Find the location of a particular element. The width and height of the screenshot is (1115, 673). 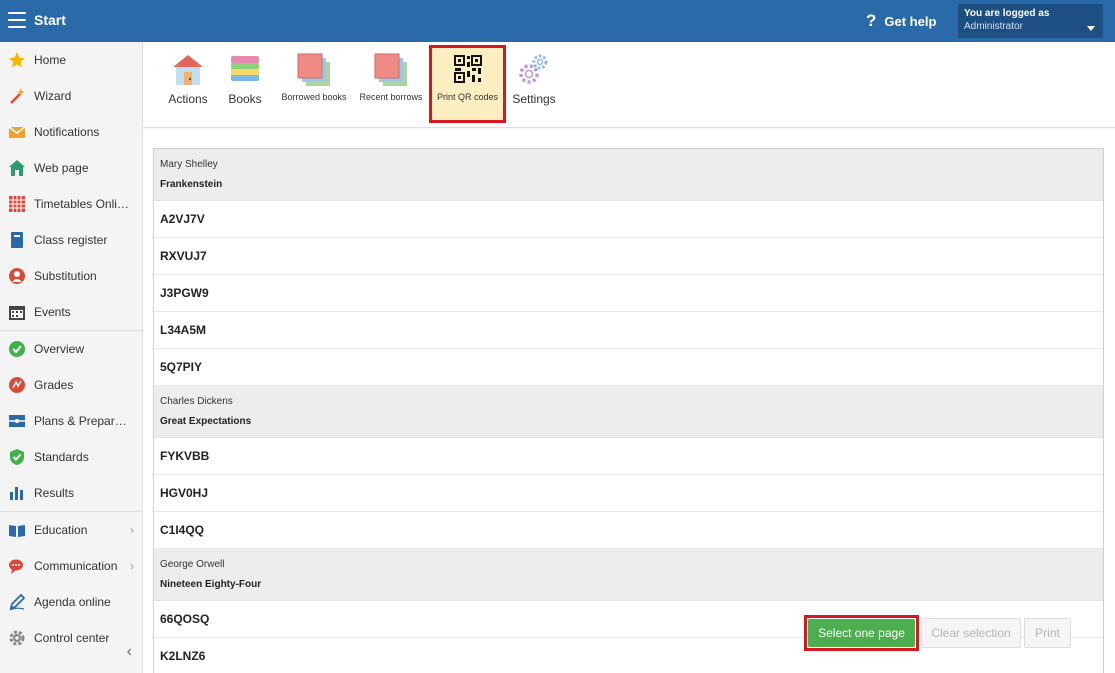

recent-borrows-button: Recent borrows is located at coordinates (391, 84).